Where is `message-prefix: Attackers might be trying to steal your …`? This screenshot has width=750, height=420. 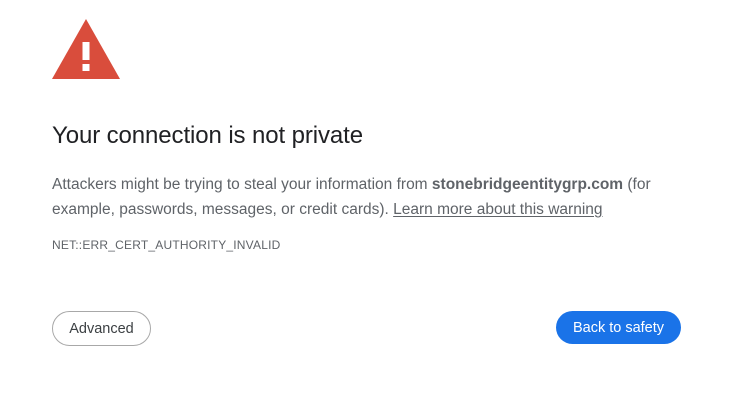
message-prefix: Attackers might be trying to steal your … is located at coordinates (242, 184).